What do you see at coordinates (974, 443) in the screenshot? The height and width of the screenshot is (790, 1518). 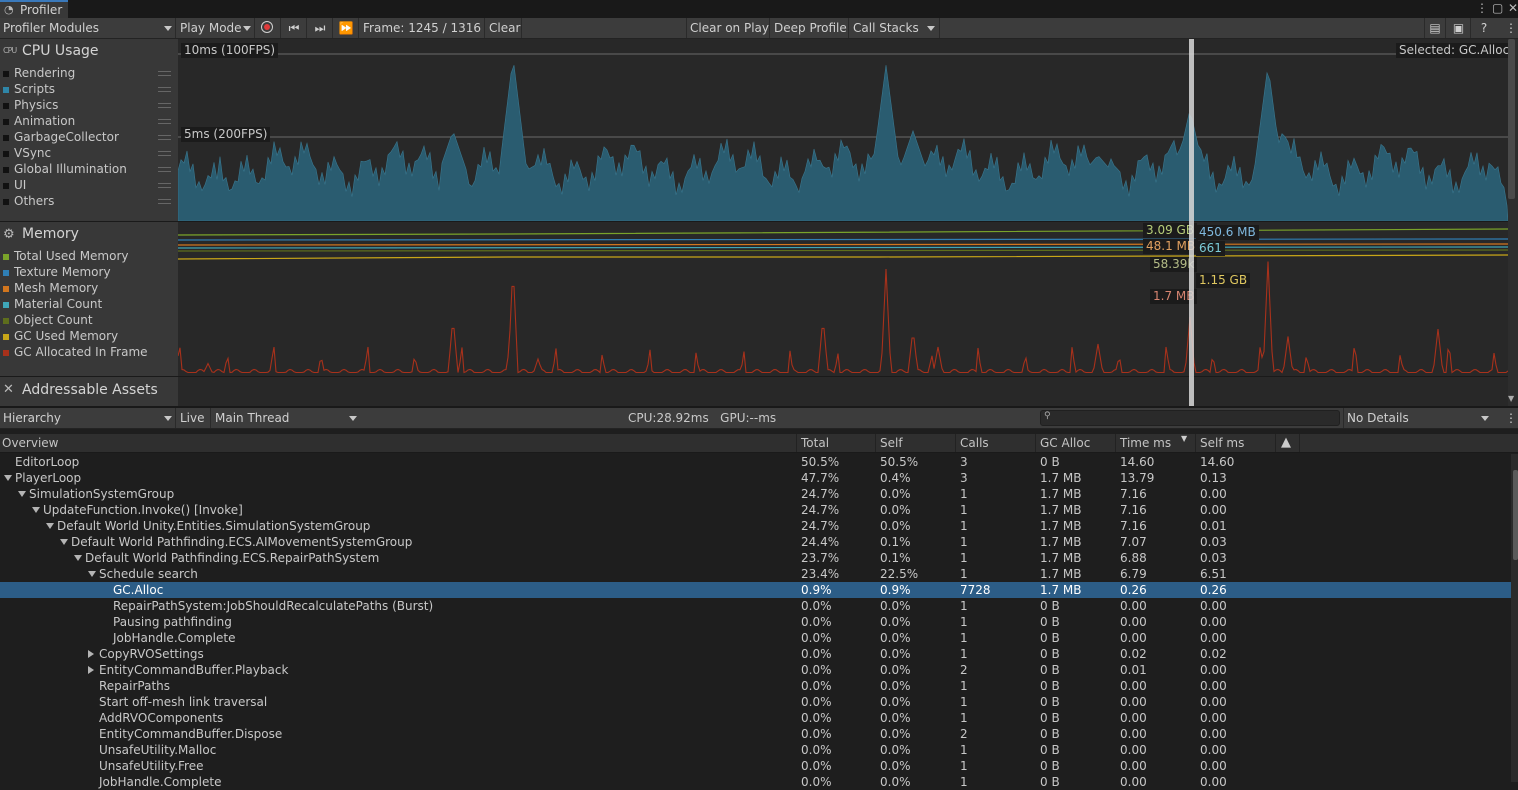 I see `column-calls: Calls` at bounding box center [974, 443].